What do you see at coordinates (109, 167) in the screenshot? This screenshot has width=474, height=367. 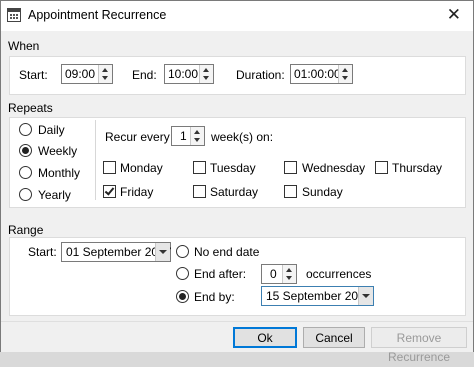 I see `checkbox-monday` at bounding box center [109, 167].